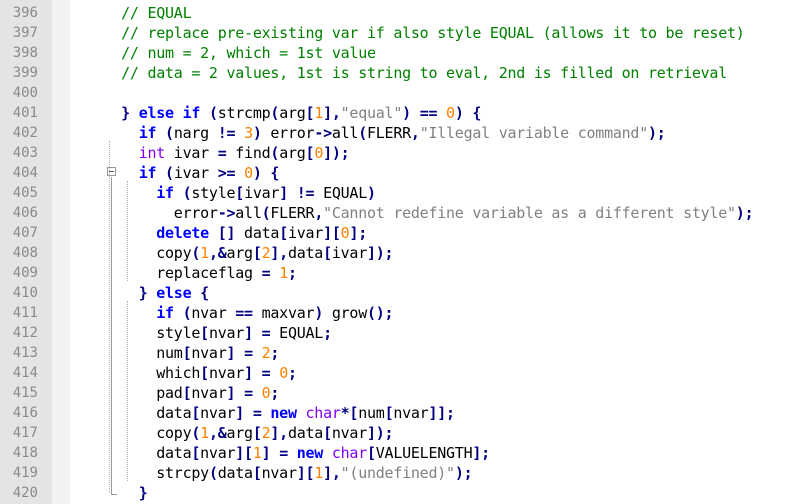 The image size is (810, 504). What do you see at coordinates (283, 273) in the screenshot?
I see `code-token: 1` at bounding box center [283, 273].